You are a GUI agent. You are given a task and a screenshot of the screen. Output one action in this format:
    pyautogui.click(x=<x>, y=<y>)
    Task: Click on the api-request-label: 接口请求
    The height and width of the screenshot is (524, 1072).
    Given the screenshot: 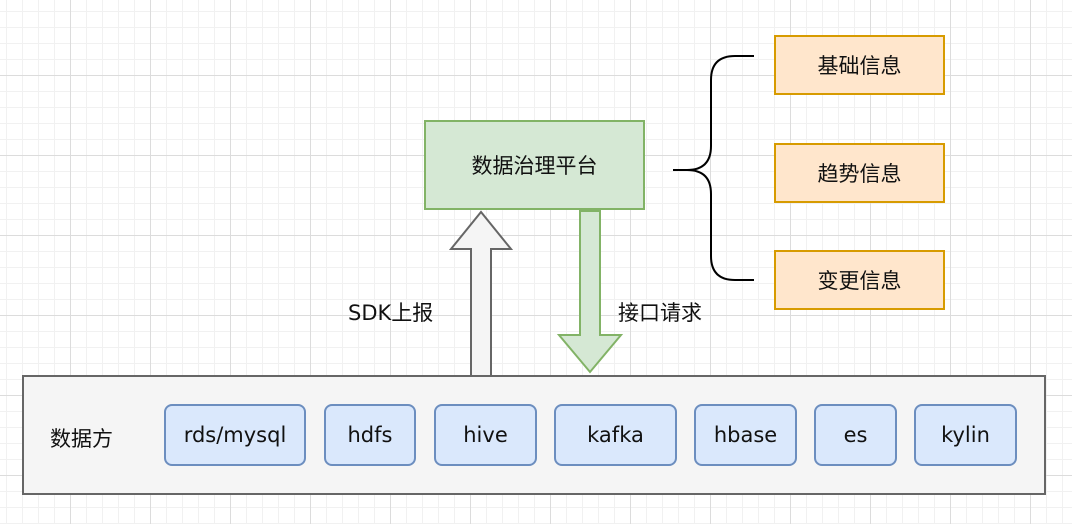 What is the action you would take?
    pyautogui.click(x=660, y=313)
    